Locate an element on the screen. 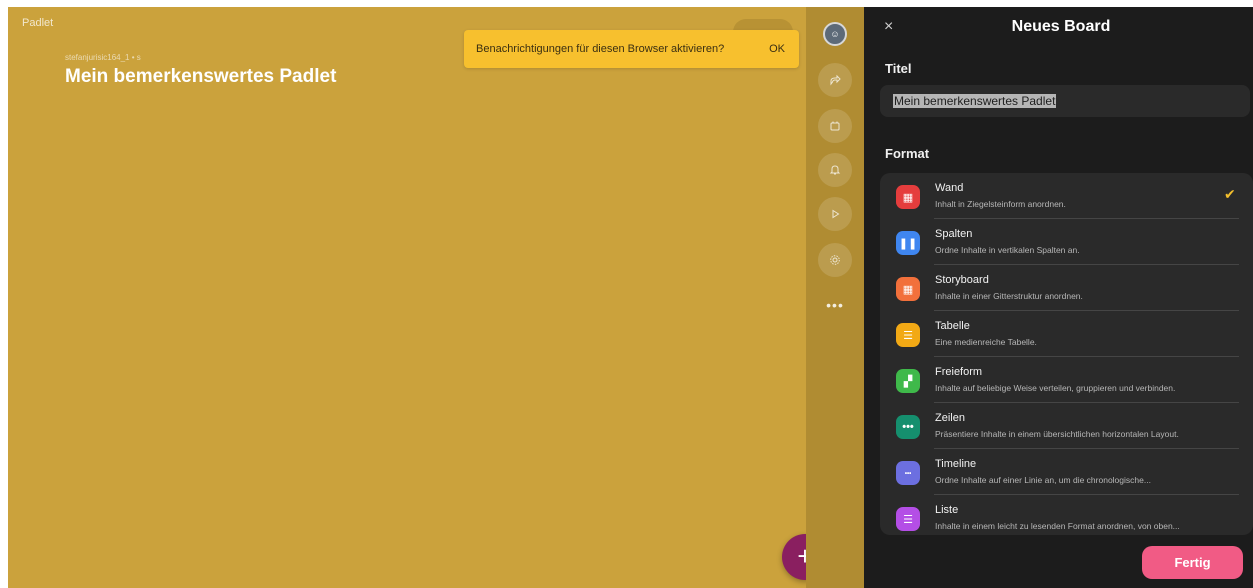 This screenshot has height=588, width=1253. remix-icon is located at coordinates (835, 126).